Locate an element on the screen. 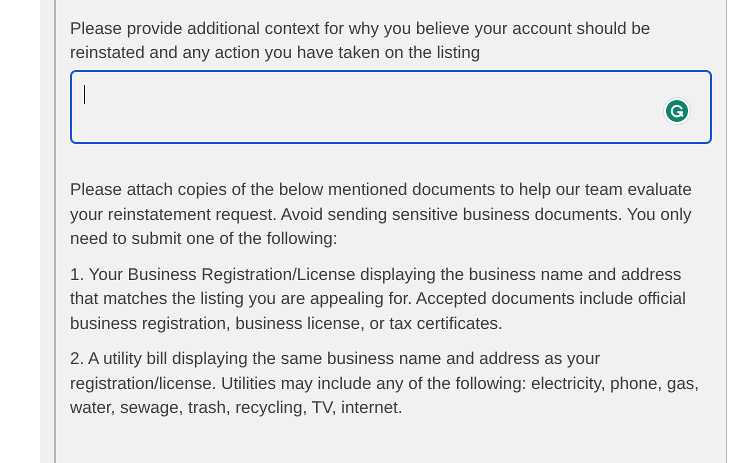 This screenshot has height=463, width=744. document-option: 1. Your Business Registration/License displaying the business name and address that matches the listing you are appealing for. Accepted documents include official business registration, business license, or tax certificates. is located at coordinates (391, 299).